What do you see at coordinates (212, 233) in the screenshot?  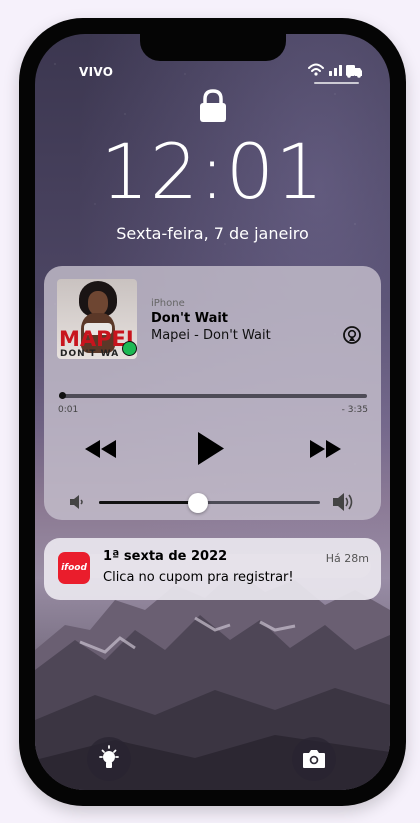 I see `clock-date: Sexta-feira, 7 de janeiro` at bounding box center [212, 233].